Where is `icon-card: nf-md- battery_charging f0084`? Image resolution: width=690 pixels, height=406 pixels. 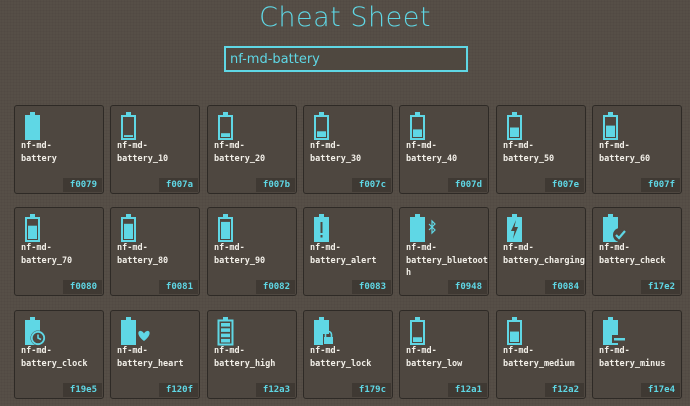
icon-card: nf-md- battery_charging f0084 is located at coordinates (541, 251).